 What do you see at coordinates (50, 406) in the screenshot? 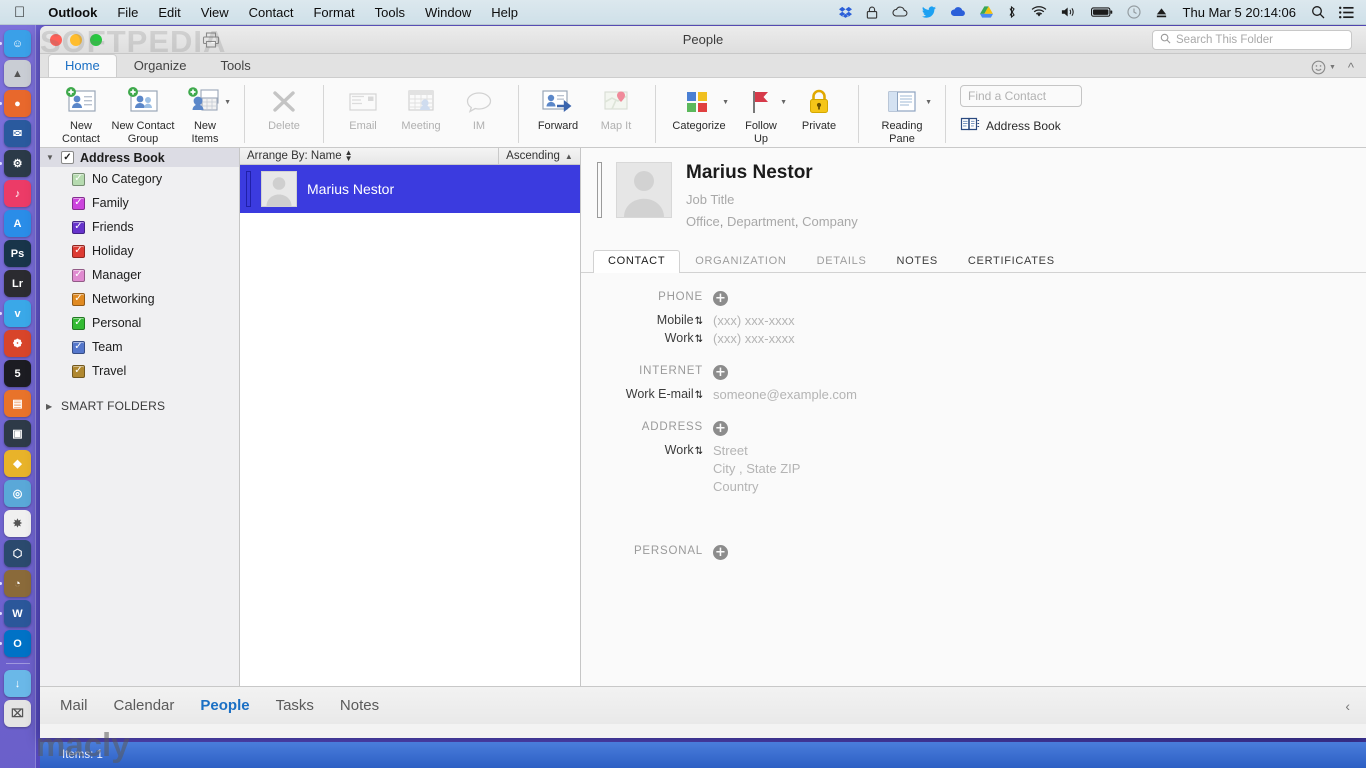
I see `chevron-right-icon: ▶` at bounding box center [50, 406].